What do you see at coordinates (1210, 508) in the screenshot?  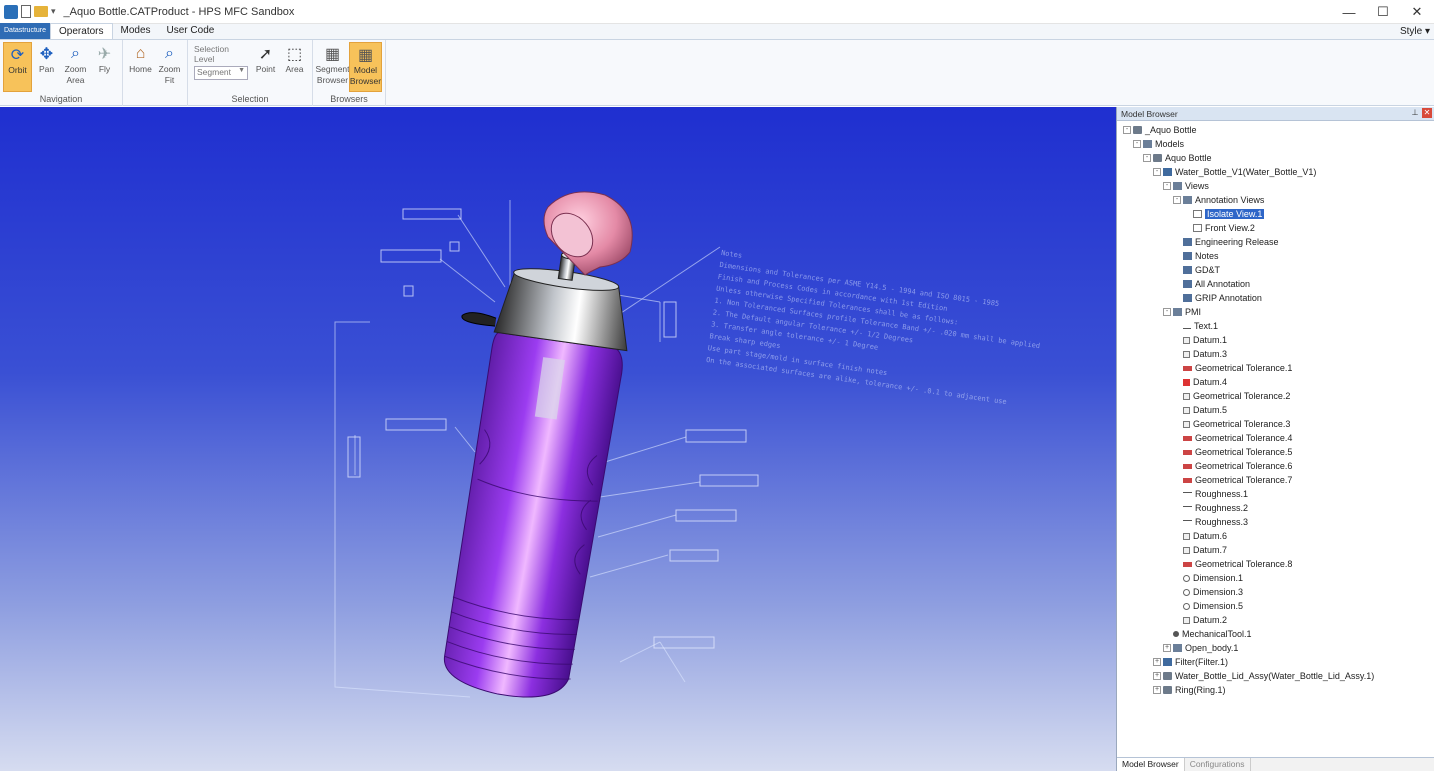 I see `tree-item: Roughness.2` at bounding box center [1210, 508].